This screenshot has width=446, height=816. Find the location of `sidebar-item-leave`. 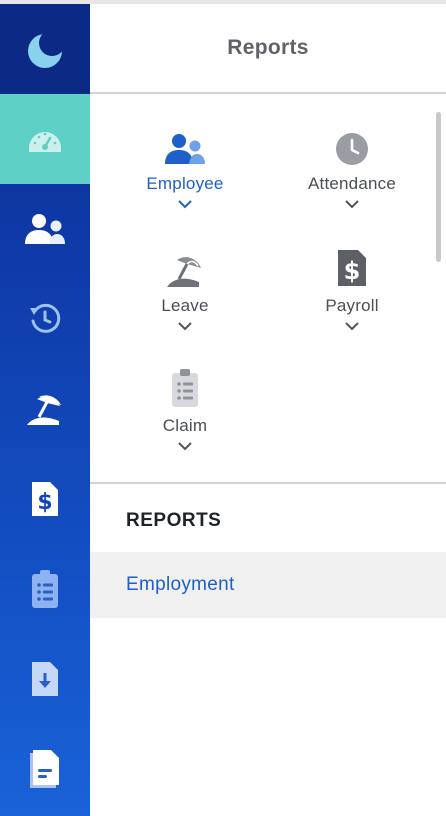

sidebar-item-leave is located at coordinates (45, 409).